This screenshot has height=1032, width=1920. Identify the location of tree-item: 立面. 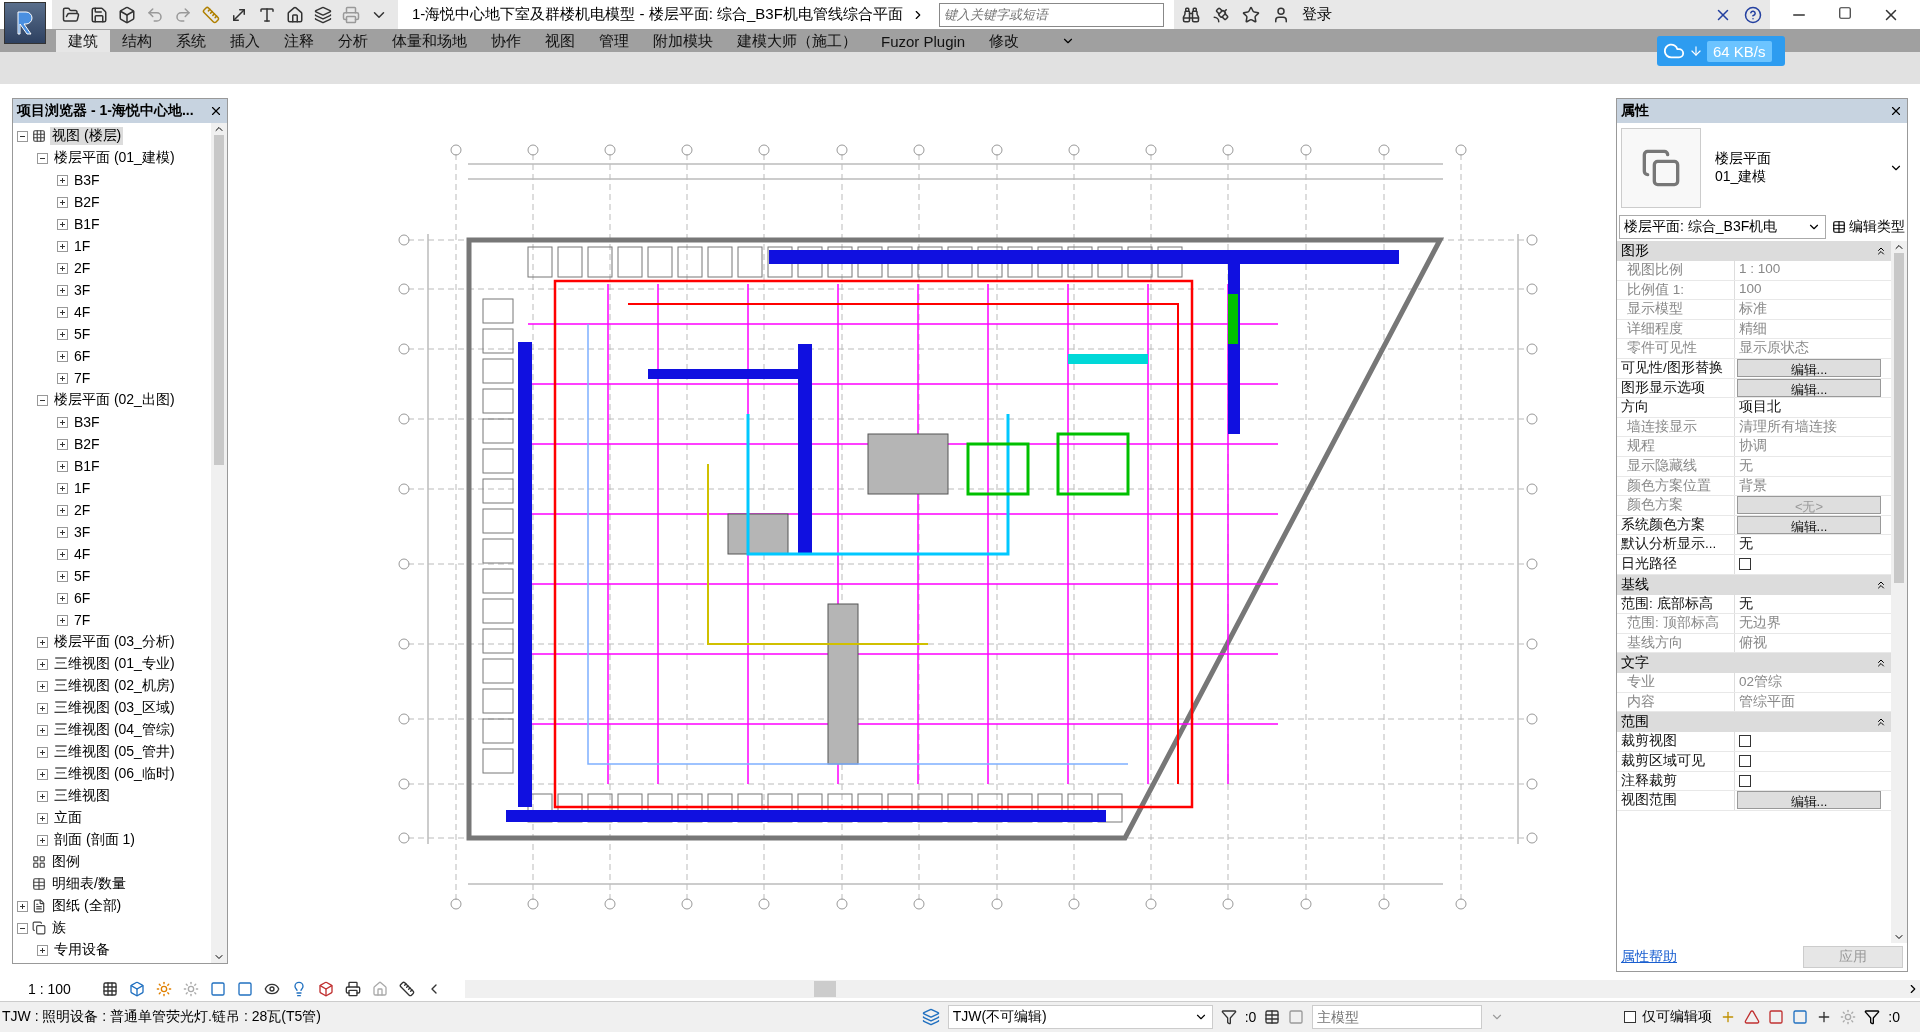
(68, 818).